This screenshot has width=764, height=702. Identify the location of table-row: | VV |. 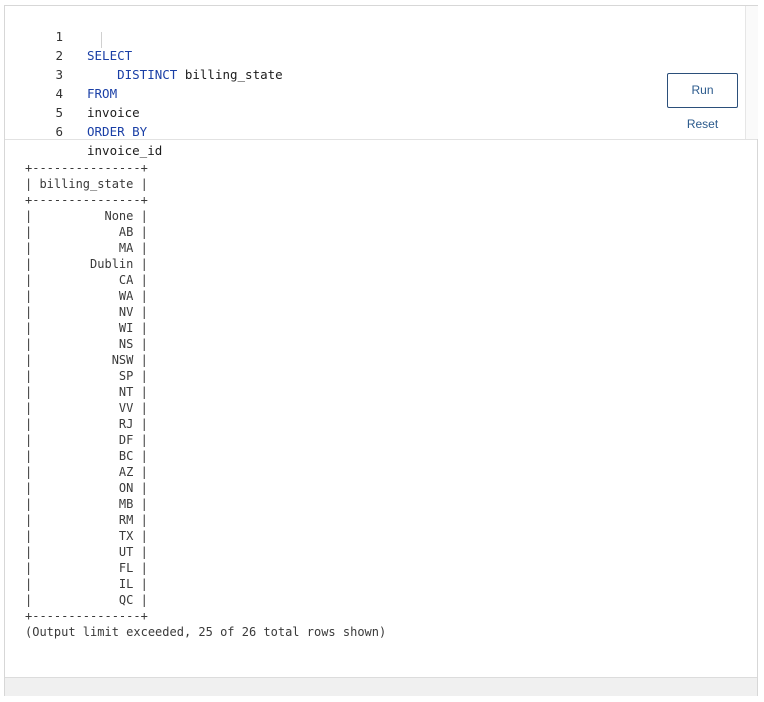
(86, 408).